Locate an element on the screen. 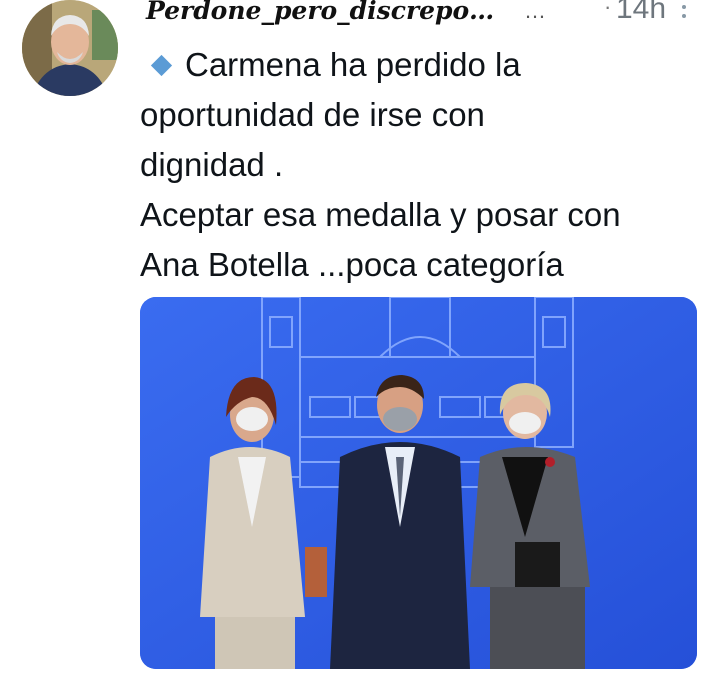 The height and width of the screenshot is (674, 720). tweet-text-line: Carmena ha perdido la is located at coordinates (425, 65).